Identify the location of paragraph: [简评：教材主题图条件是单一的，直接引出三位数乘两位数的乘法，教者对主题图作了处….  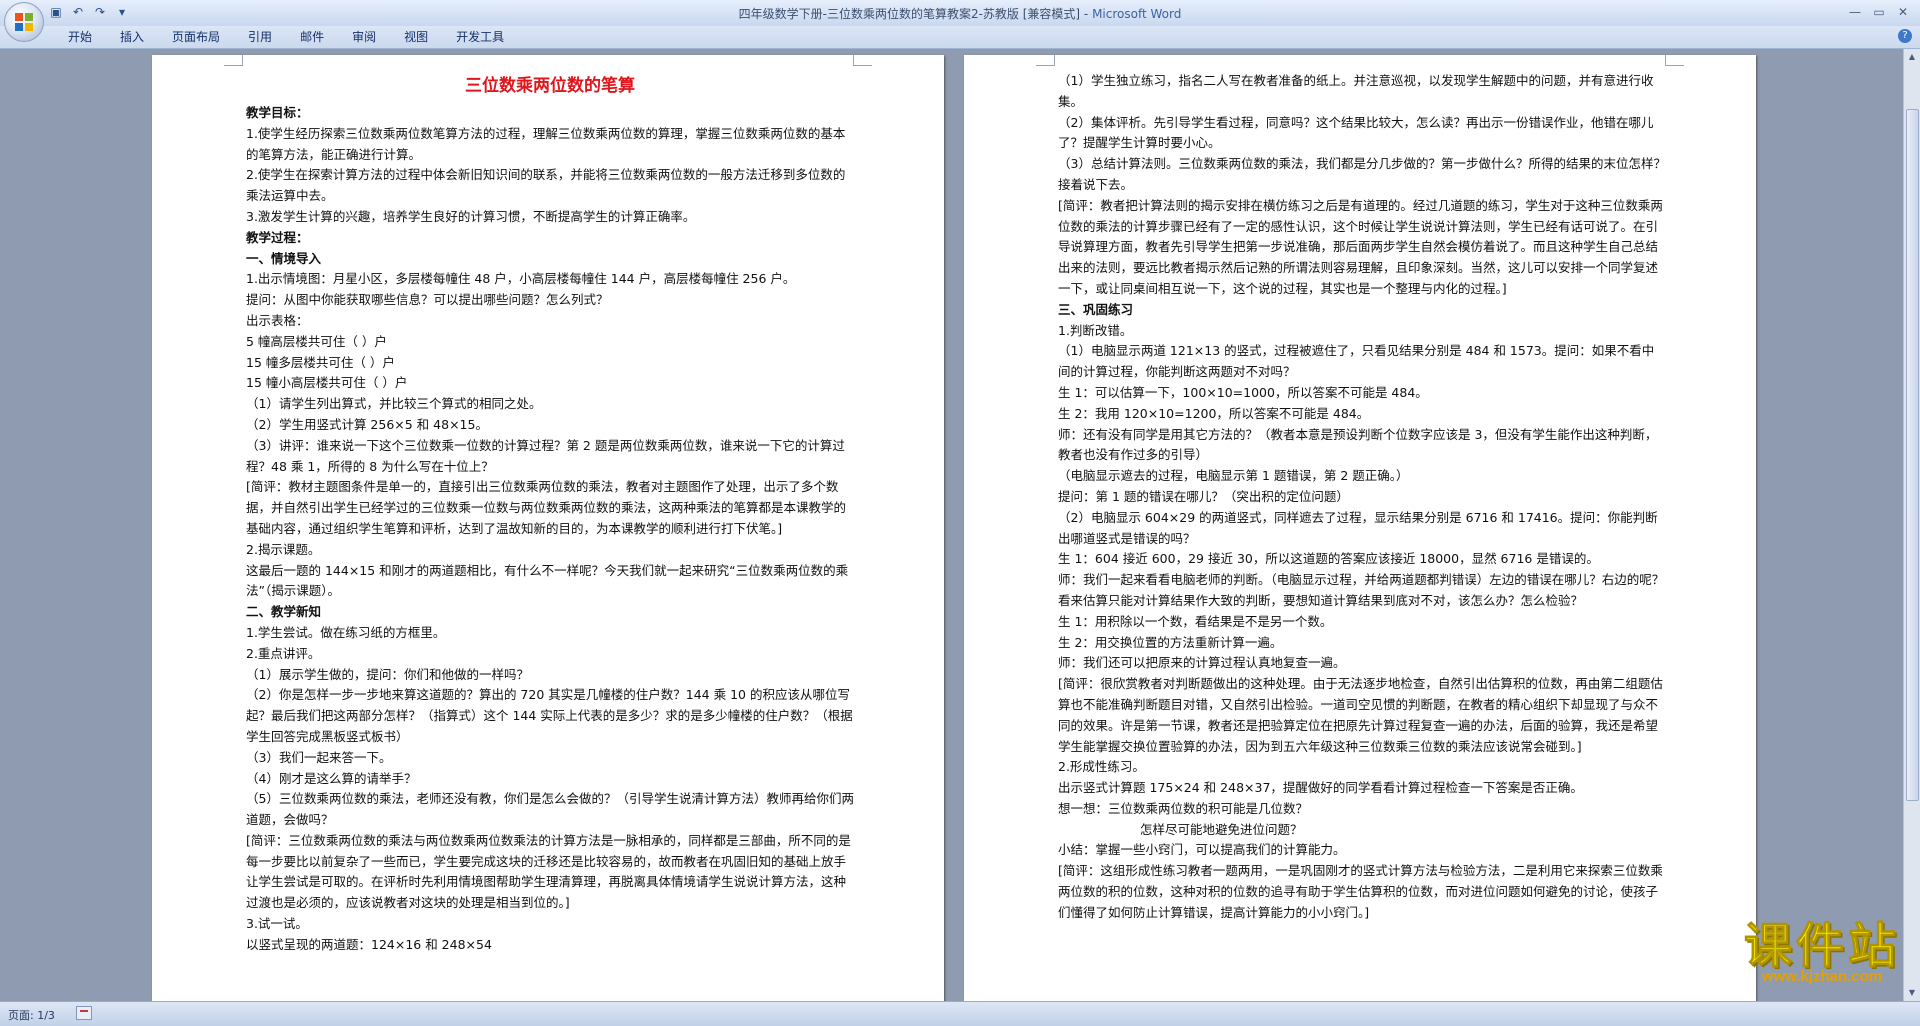
(550, 508).